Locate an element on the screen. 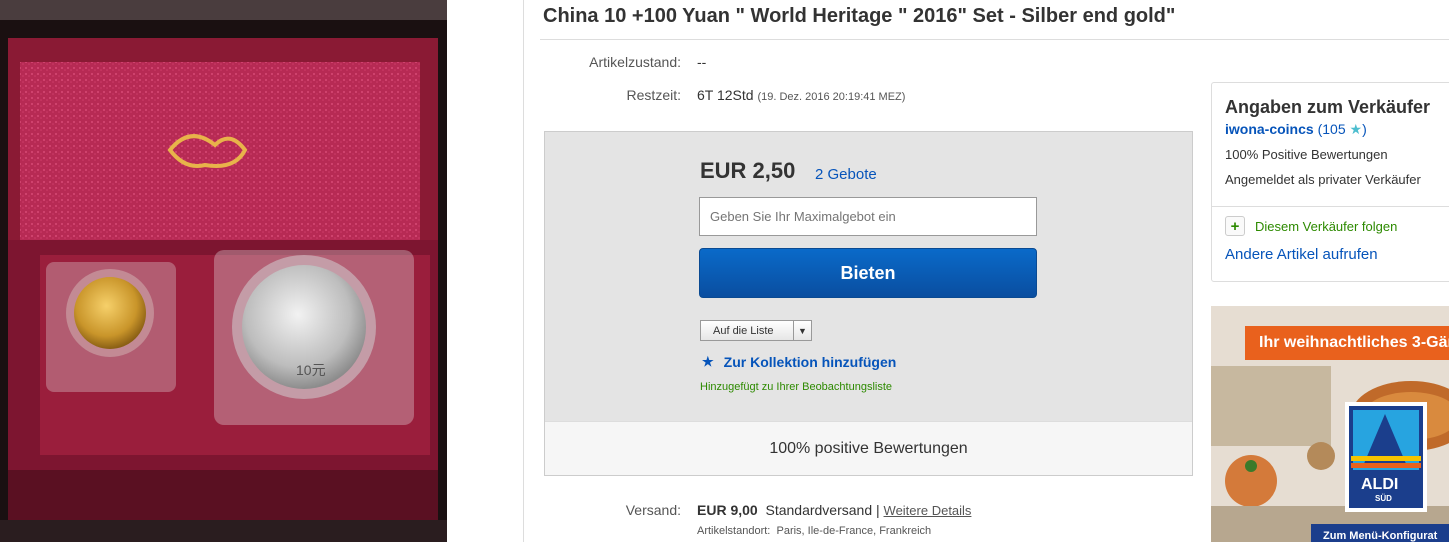  ad-brand: ALDI is located at coordinates (1380, 484).